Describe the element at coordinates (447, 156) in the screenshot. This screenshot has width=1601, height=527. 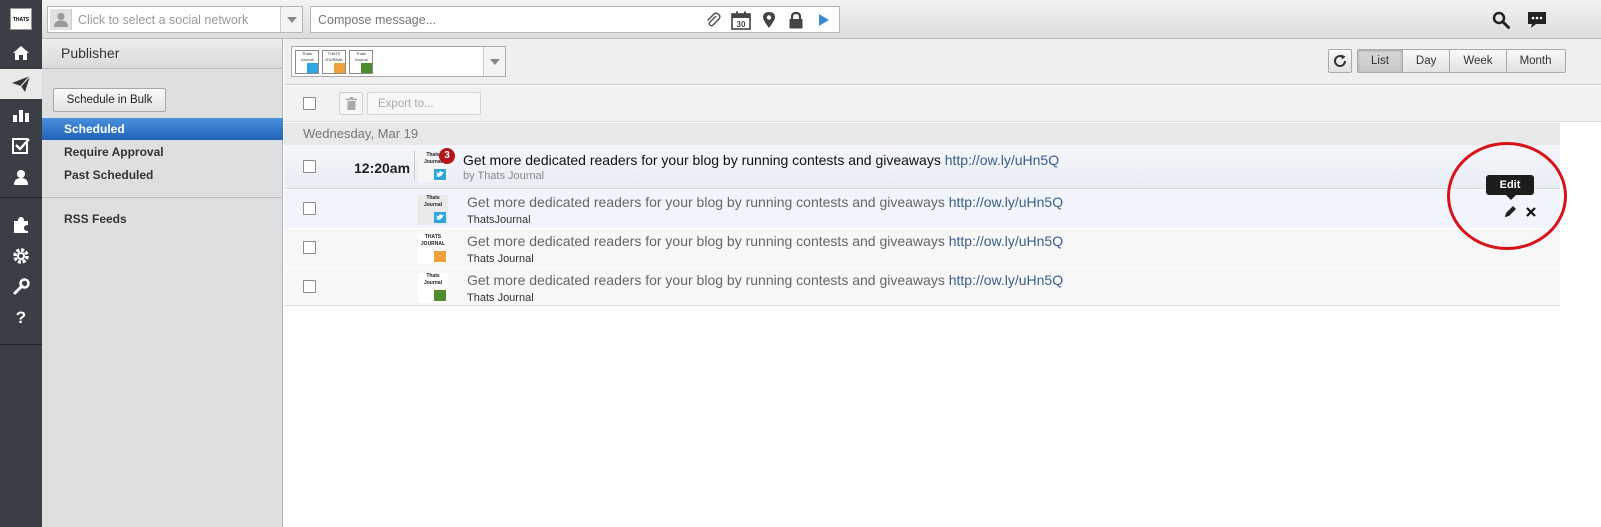
I see `message-count-badge: 3` at that location.